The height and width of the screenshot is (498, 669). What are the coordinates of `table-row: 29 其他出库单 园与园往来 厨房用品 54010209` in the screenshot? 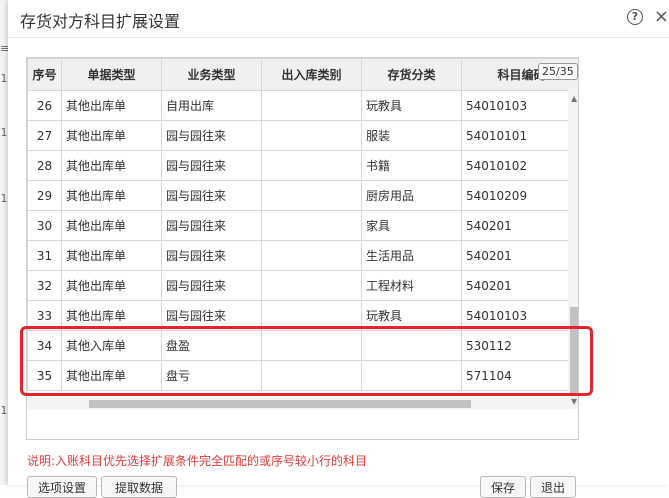 It's located at (302, 195).